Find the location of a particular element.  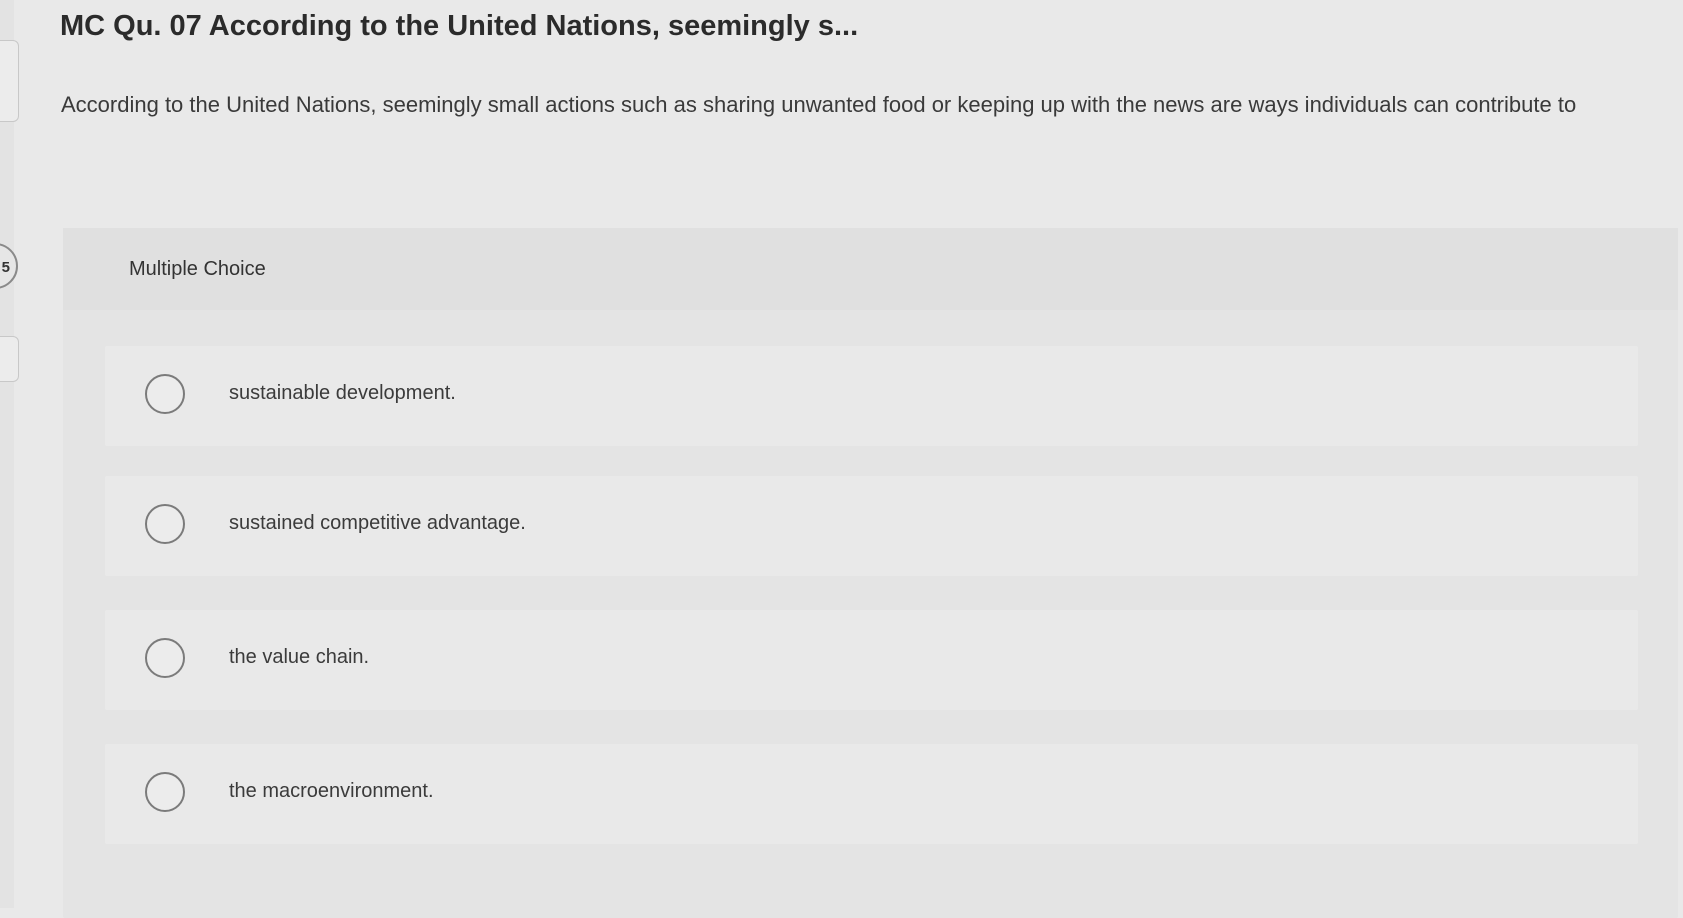

multiple-choice-header: Multiple Choice is located at coordinates (870, 269).